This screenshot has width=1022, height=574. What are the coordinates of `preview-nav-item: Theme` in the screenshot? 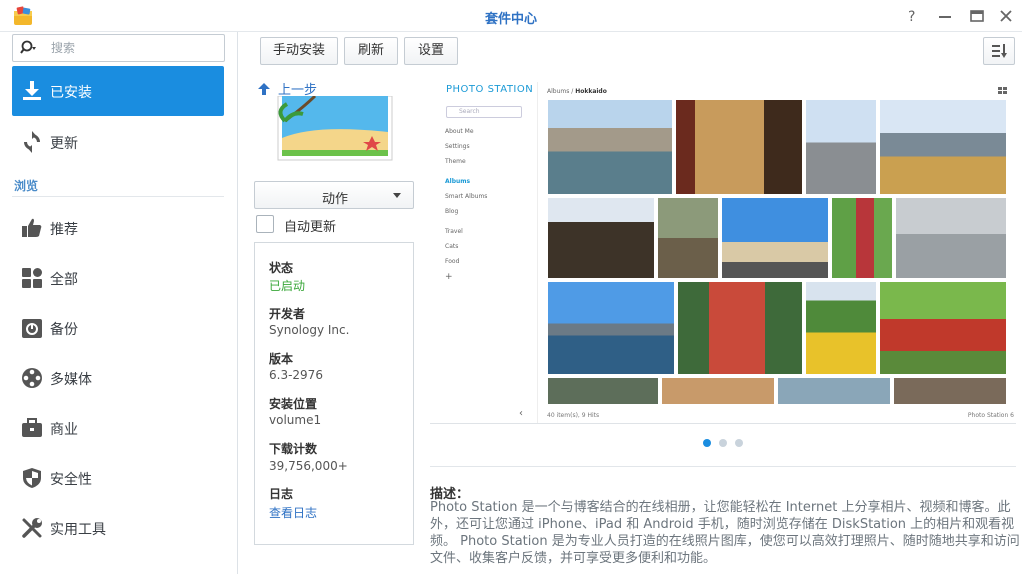 It's located at (455, 161).